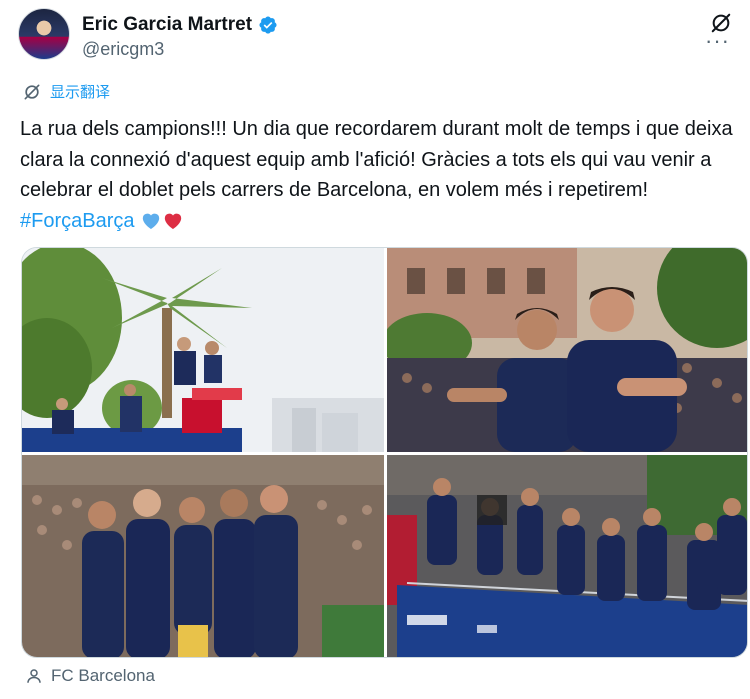  I want to click on show-translation-link: 显示翻译, so click(66, 91).